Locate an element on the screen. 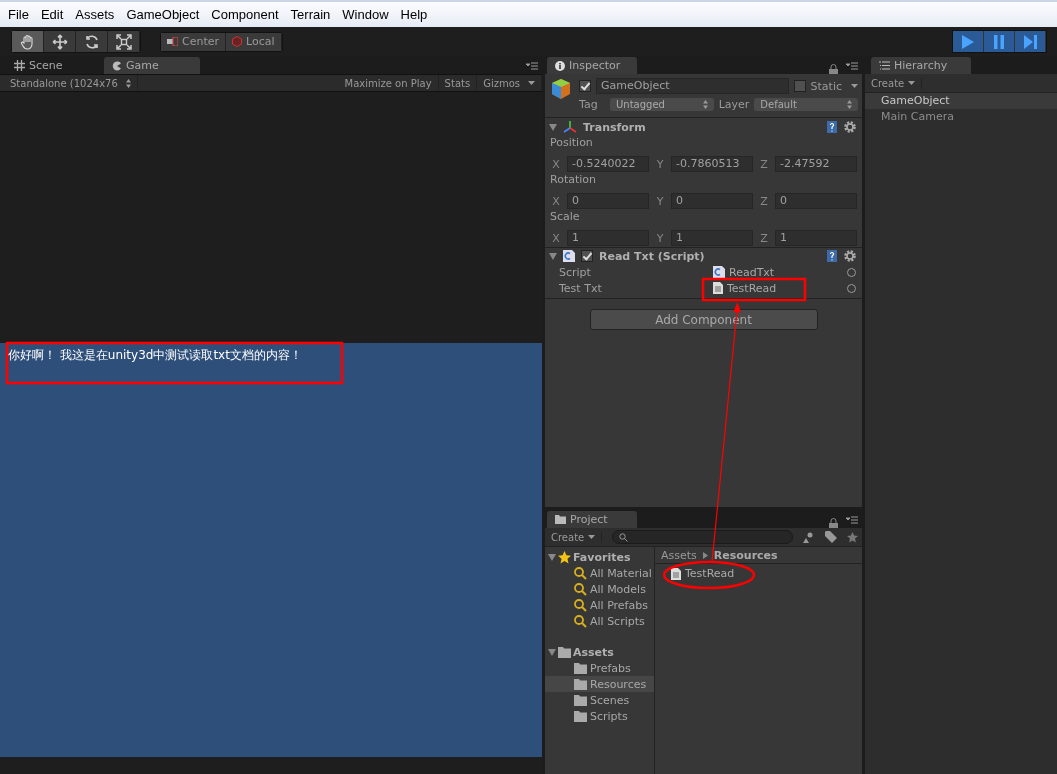 This screenshot has height=774, width=1057. scale-icon is located at coordinates (123, 41).